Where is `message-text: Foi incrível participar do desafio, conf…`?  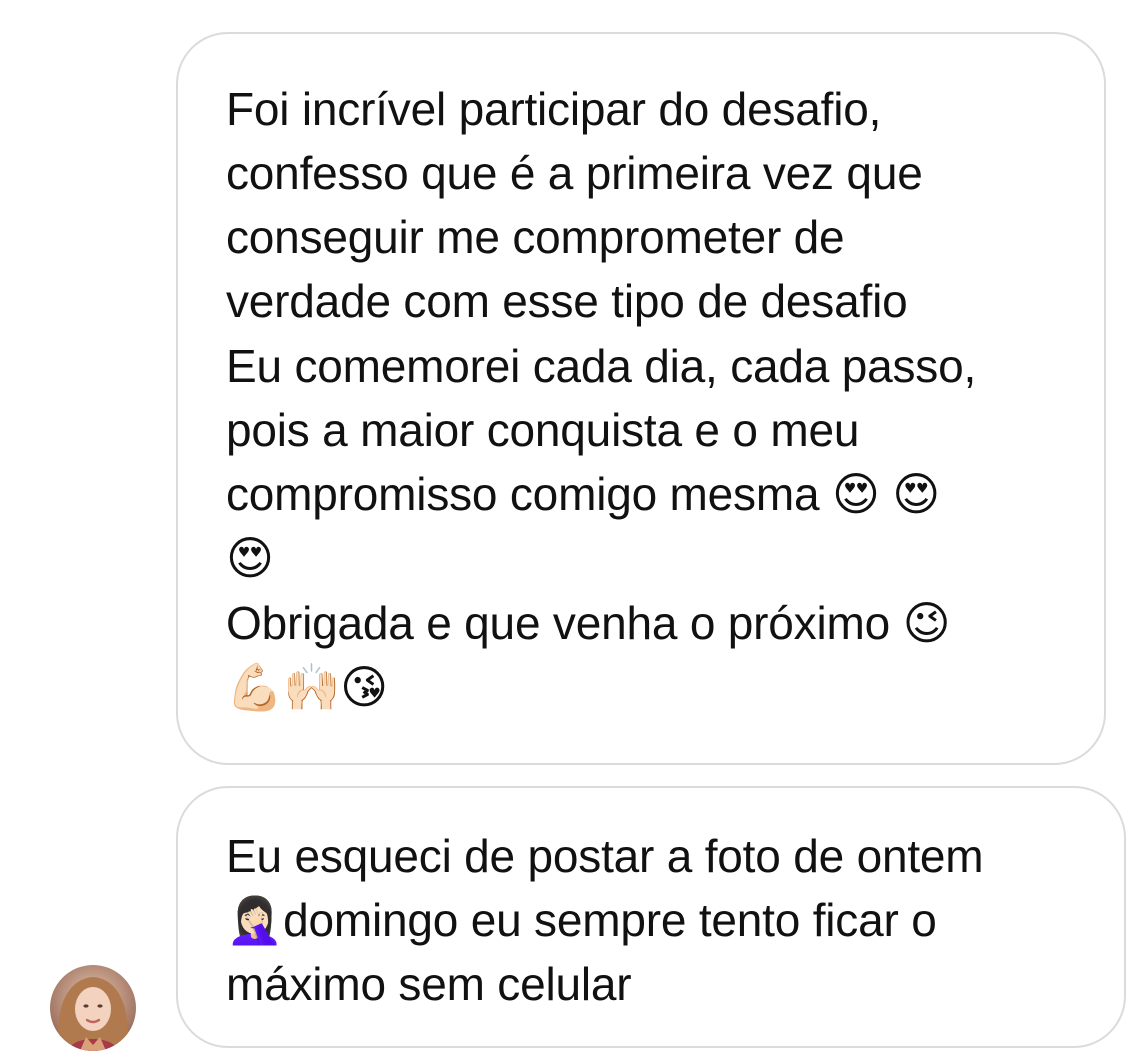 message-text: Foi incrível participar do desafio, conf… is located at coordinates (574, 205).